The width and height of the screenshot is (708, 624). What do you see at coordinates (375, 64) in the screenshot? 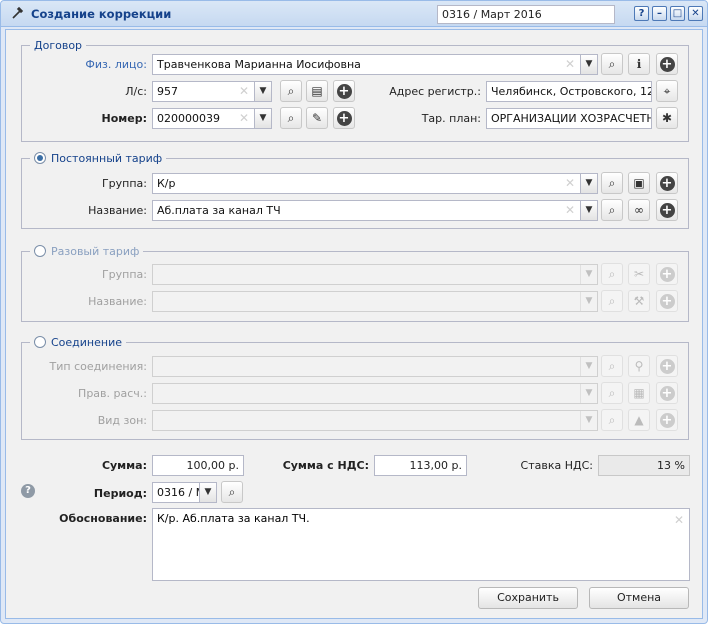
I see `person-combobox: Травченкова Марианна Иосифовна ✕ ▼` at bounding box center [375, 64].